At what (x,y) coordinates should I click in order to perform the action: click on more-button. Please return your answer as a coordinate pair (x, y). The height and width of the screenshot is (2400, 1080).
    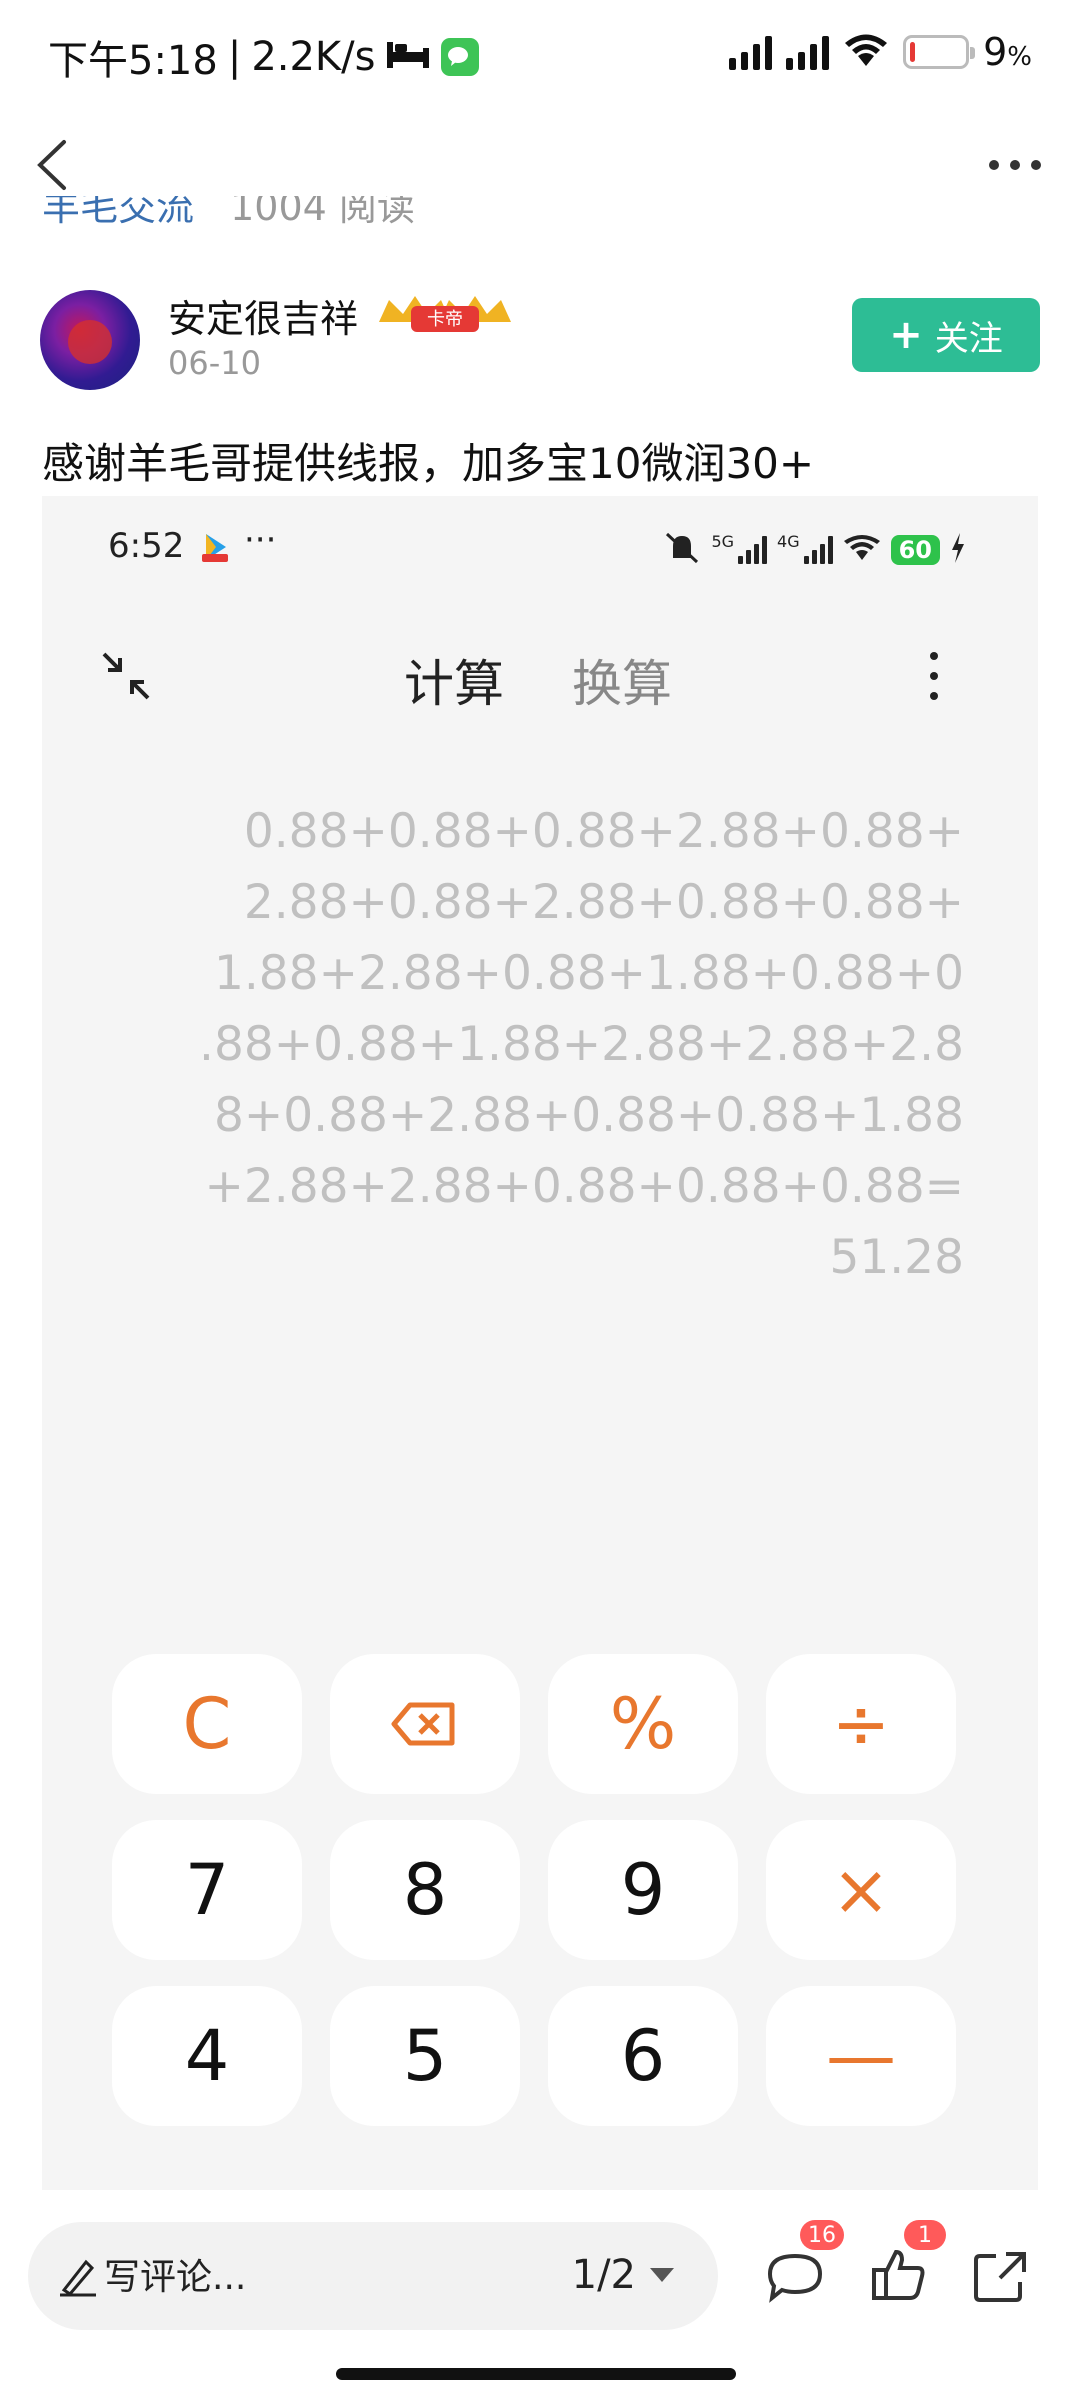
    Looking at the image, I should click on (1015, 165).